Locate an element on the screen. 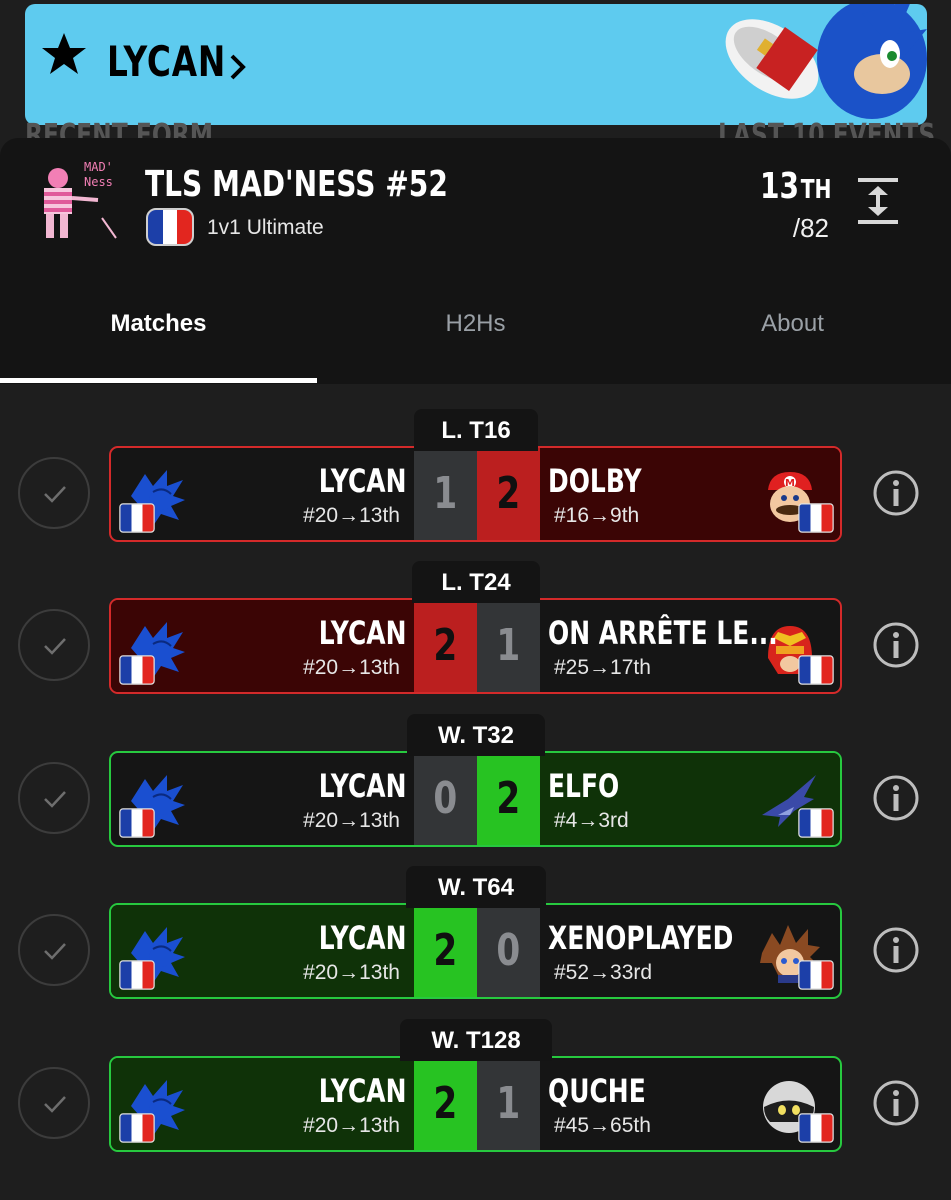 The image size is (951, 1200). player-banner: LYCAN is located at coordinates (476, 64).